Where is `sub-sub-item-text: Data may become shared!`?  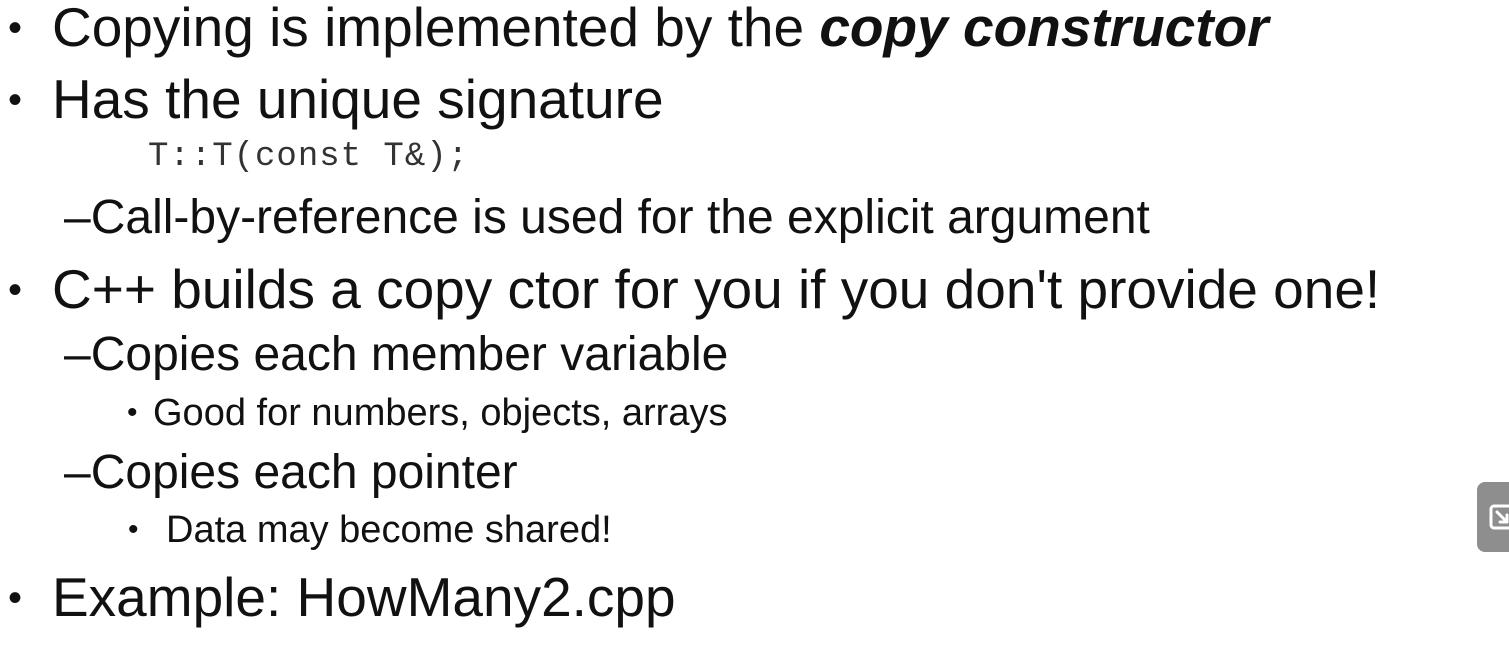
sub-sub-item-text: Data may become shared! is located at coordinates (389, 530).